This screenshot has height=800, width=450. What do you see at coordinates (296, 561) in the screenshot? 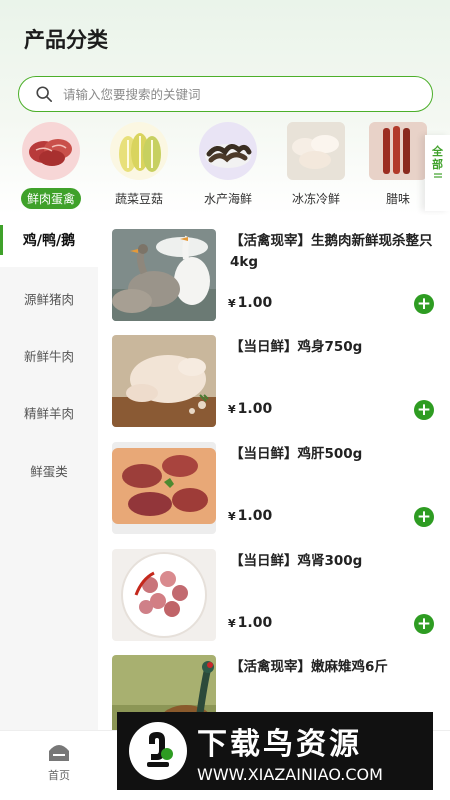
I see `product-title: 【当日鲜】鸡肾300g` at bounding box center [296, 561].